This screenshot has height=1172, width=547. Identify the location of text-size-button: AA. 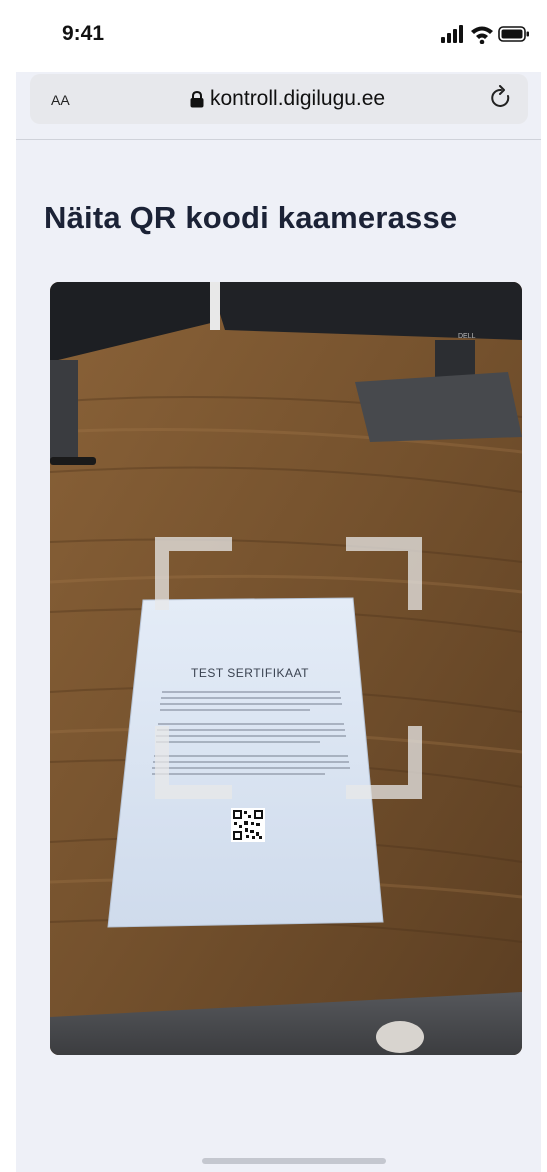
(60, 99).